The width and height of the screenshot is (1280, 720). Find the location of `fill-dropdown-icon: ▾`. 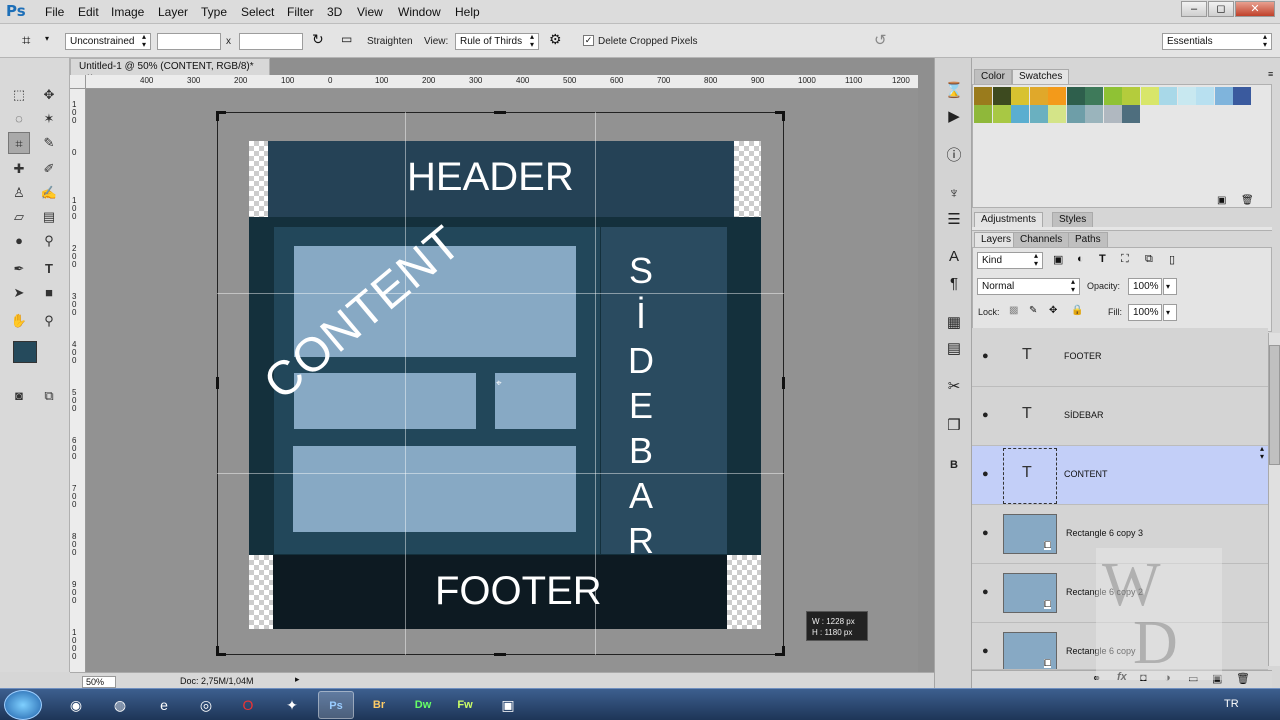

fill-dropdown-icon: ▾ is located at coordinates (1170, 312).